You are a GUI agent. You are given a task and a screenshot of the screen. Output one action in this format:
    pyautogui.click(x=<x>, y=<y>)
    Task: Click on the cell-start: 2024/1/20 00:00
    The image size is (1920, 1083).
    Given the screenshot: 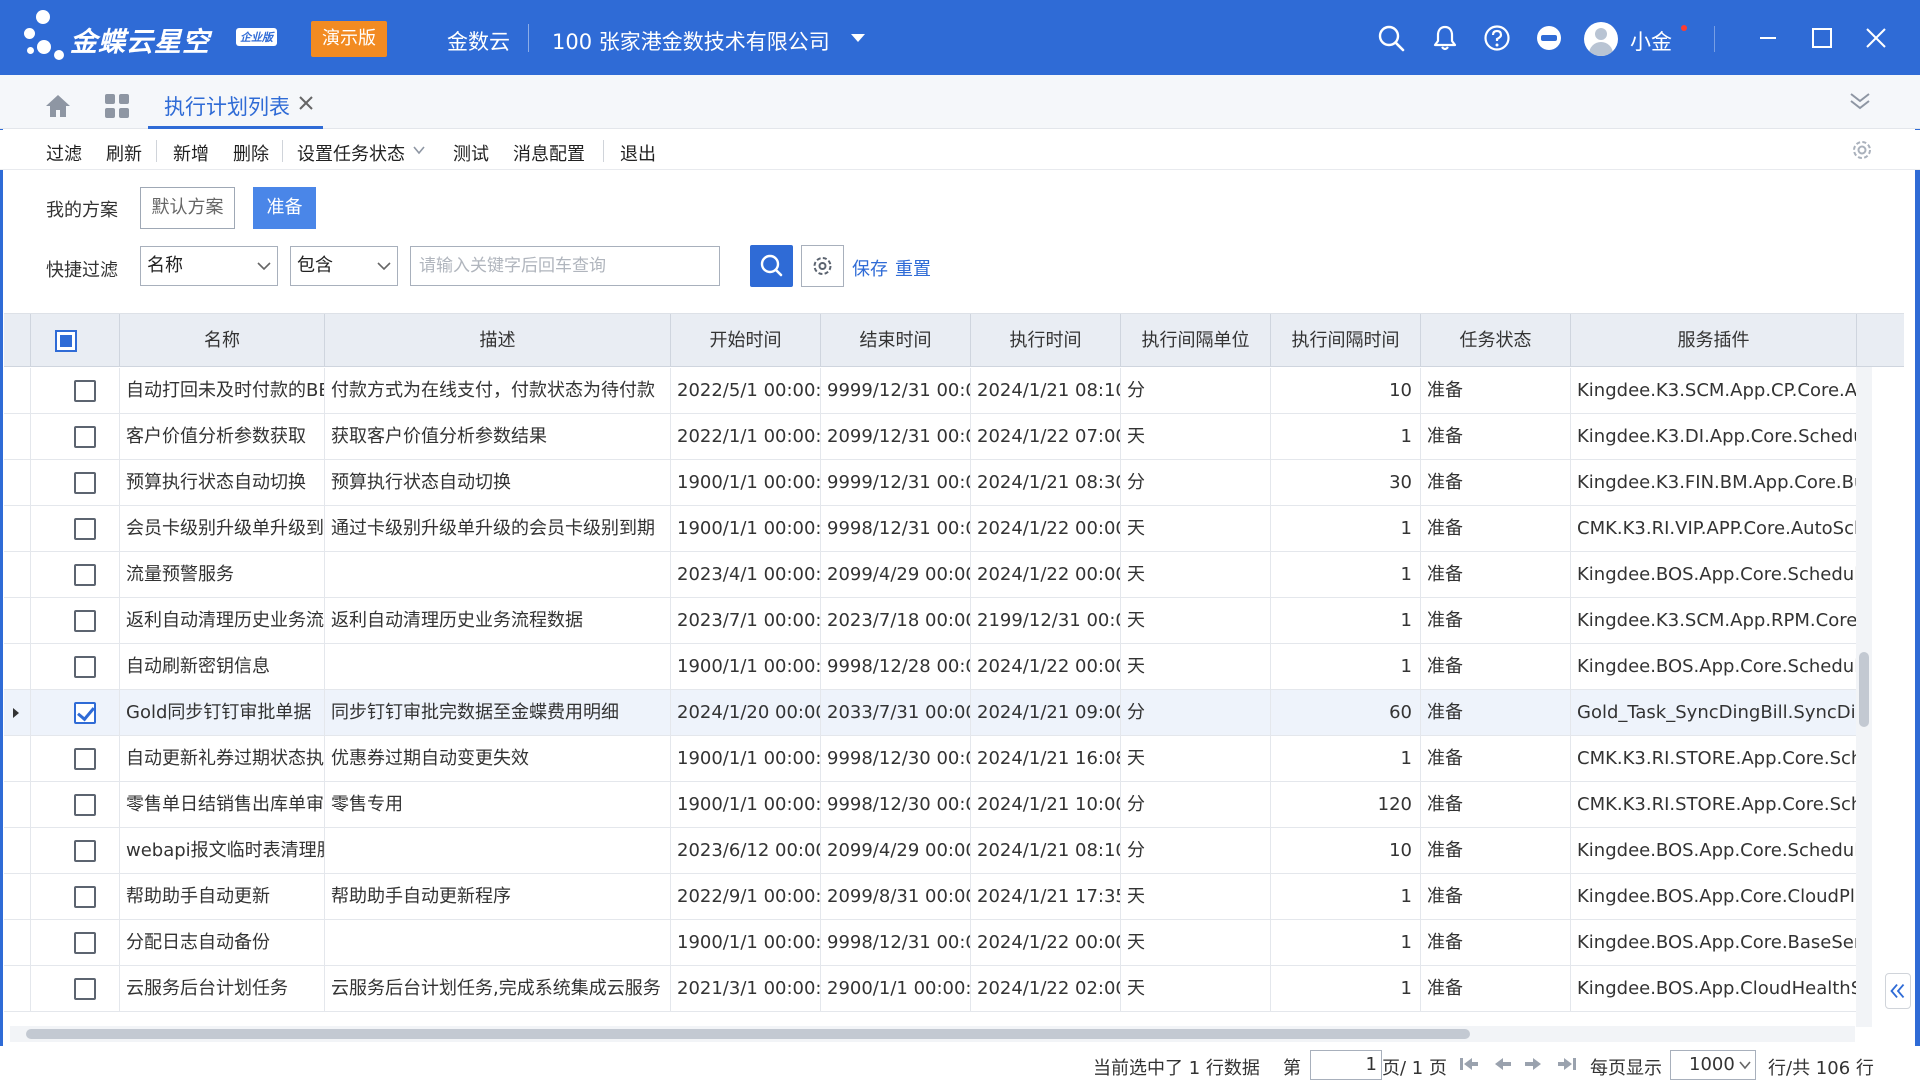 What is the action you would take?
    pyautogui.click(x=746, y=713)
    